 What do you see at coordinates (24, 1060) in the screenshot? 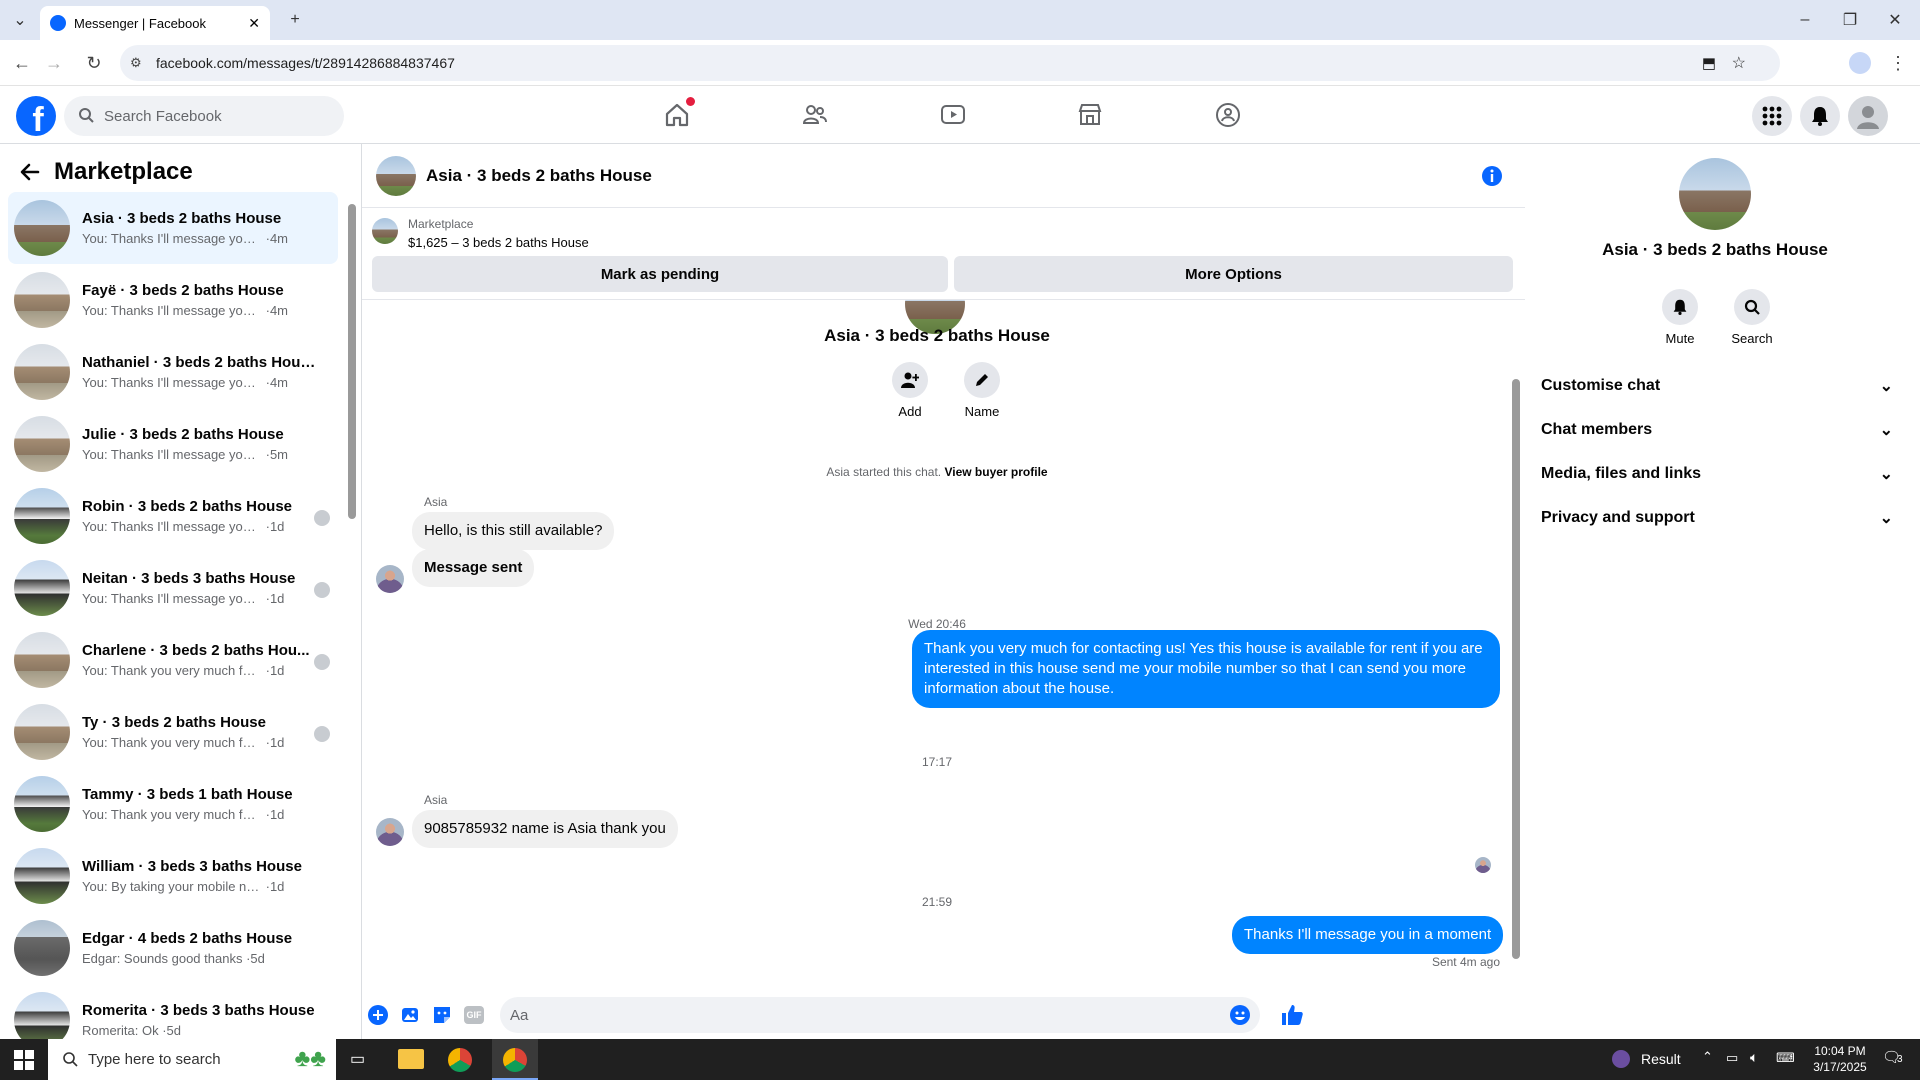
I see `windows-start-icon` at bounding box center [24, 1060].